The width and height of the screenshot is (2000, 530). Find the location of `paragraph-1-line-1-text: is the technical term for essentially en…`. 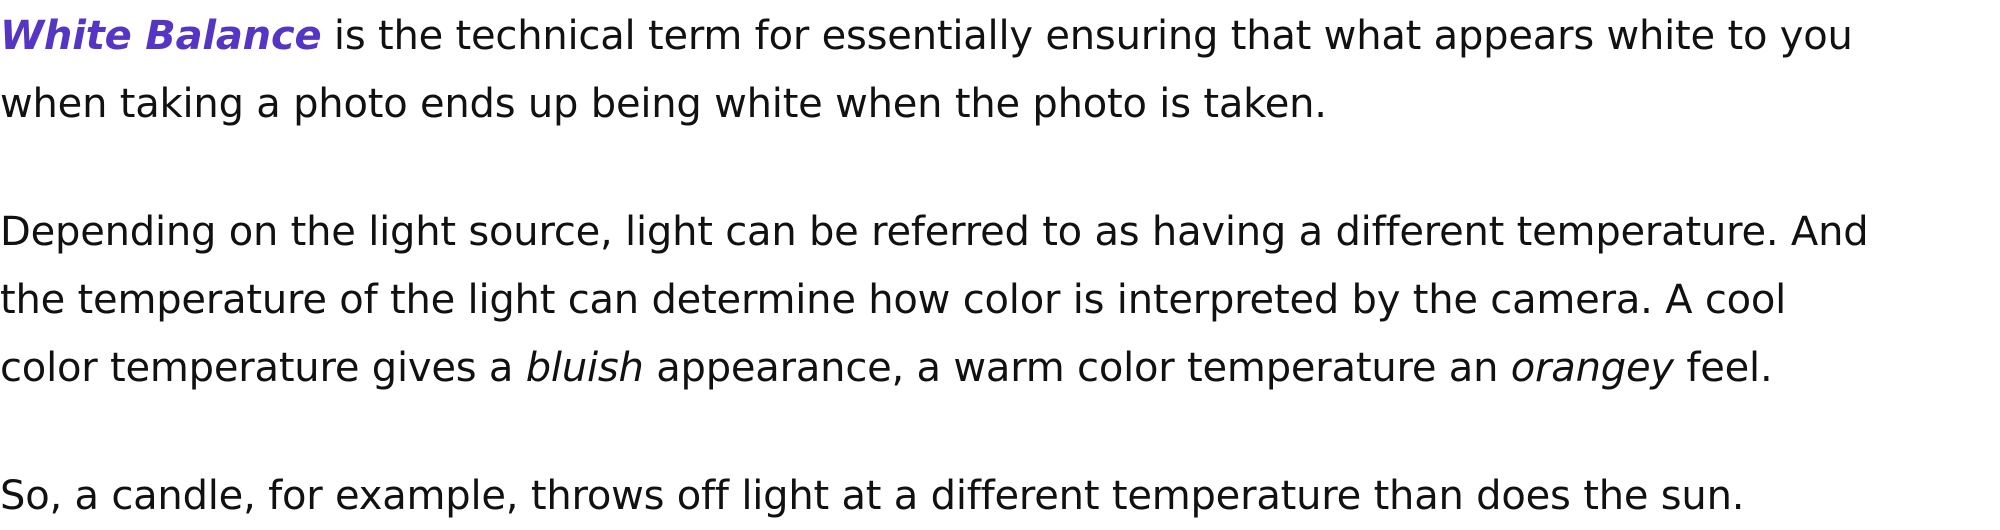

paragraph-1-line-1-text: is the technical term for essentially en… is located at coordinates (1087, 36).